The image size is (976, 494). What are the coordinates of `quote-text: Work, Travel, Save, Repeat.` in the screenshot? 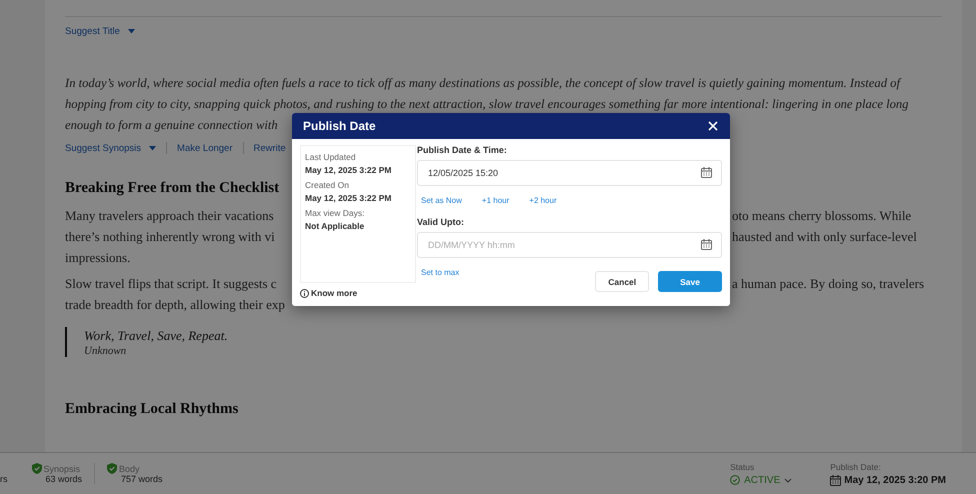 It's located at (156, 336).